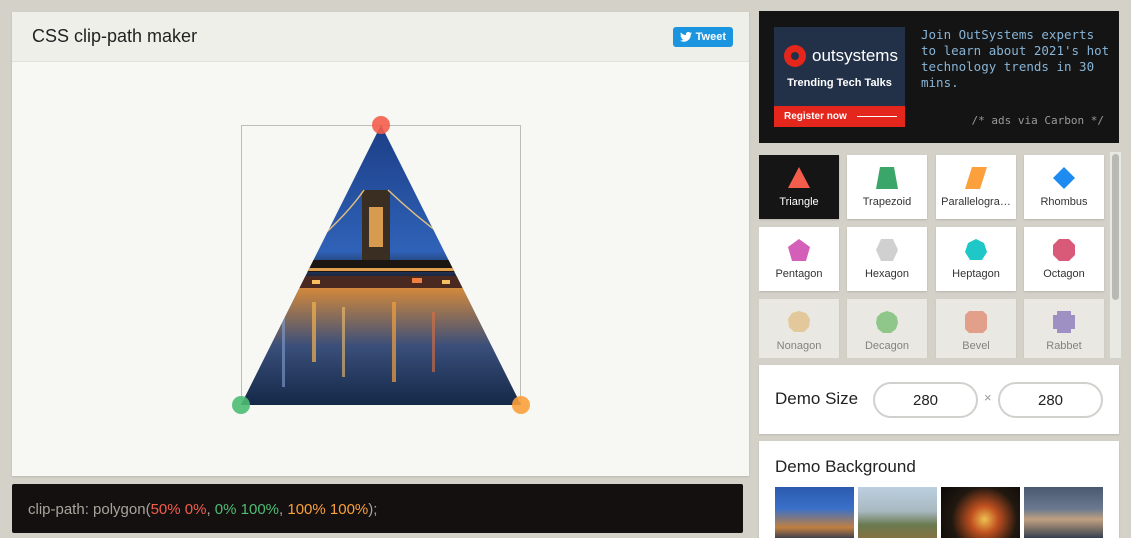  What do you see at coordinates (980, 512) in the screenshot?
I see `background-thumb-sparkler` at bounding box center [980, 512].